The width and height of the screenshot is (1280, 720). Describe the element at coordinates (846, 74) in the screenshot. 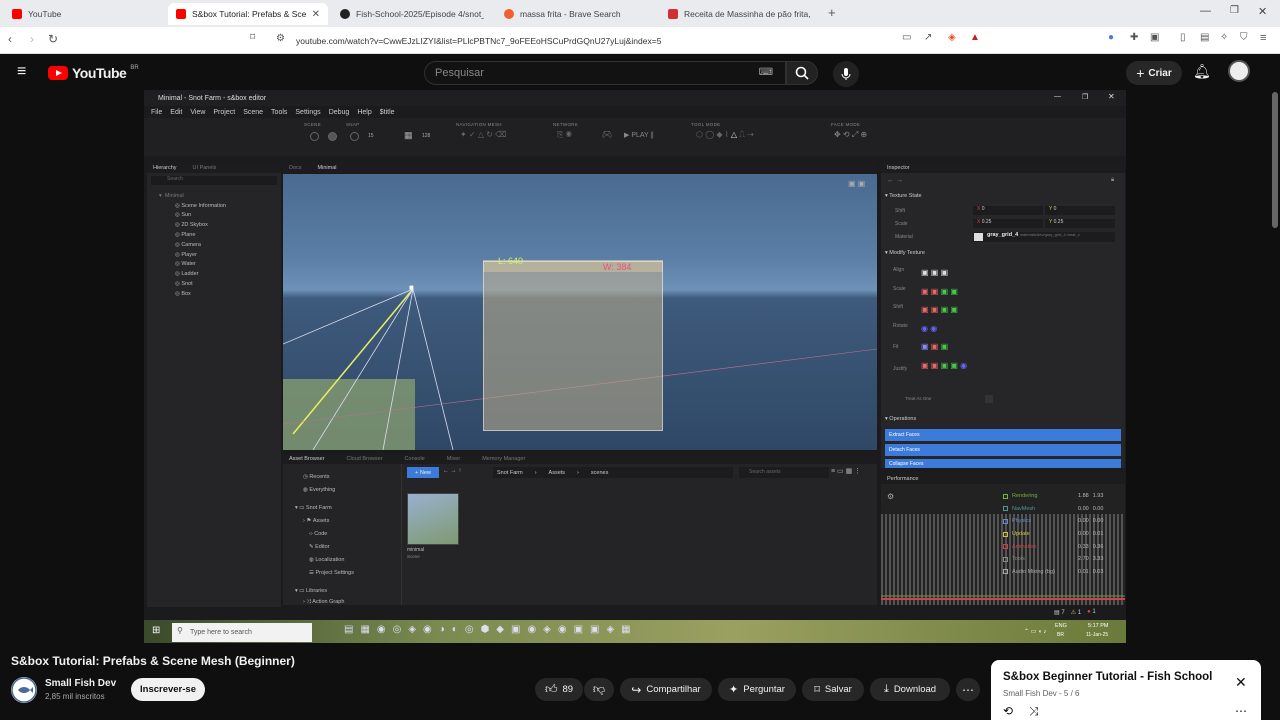

I see `voice-search-button` at that location.